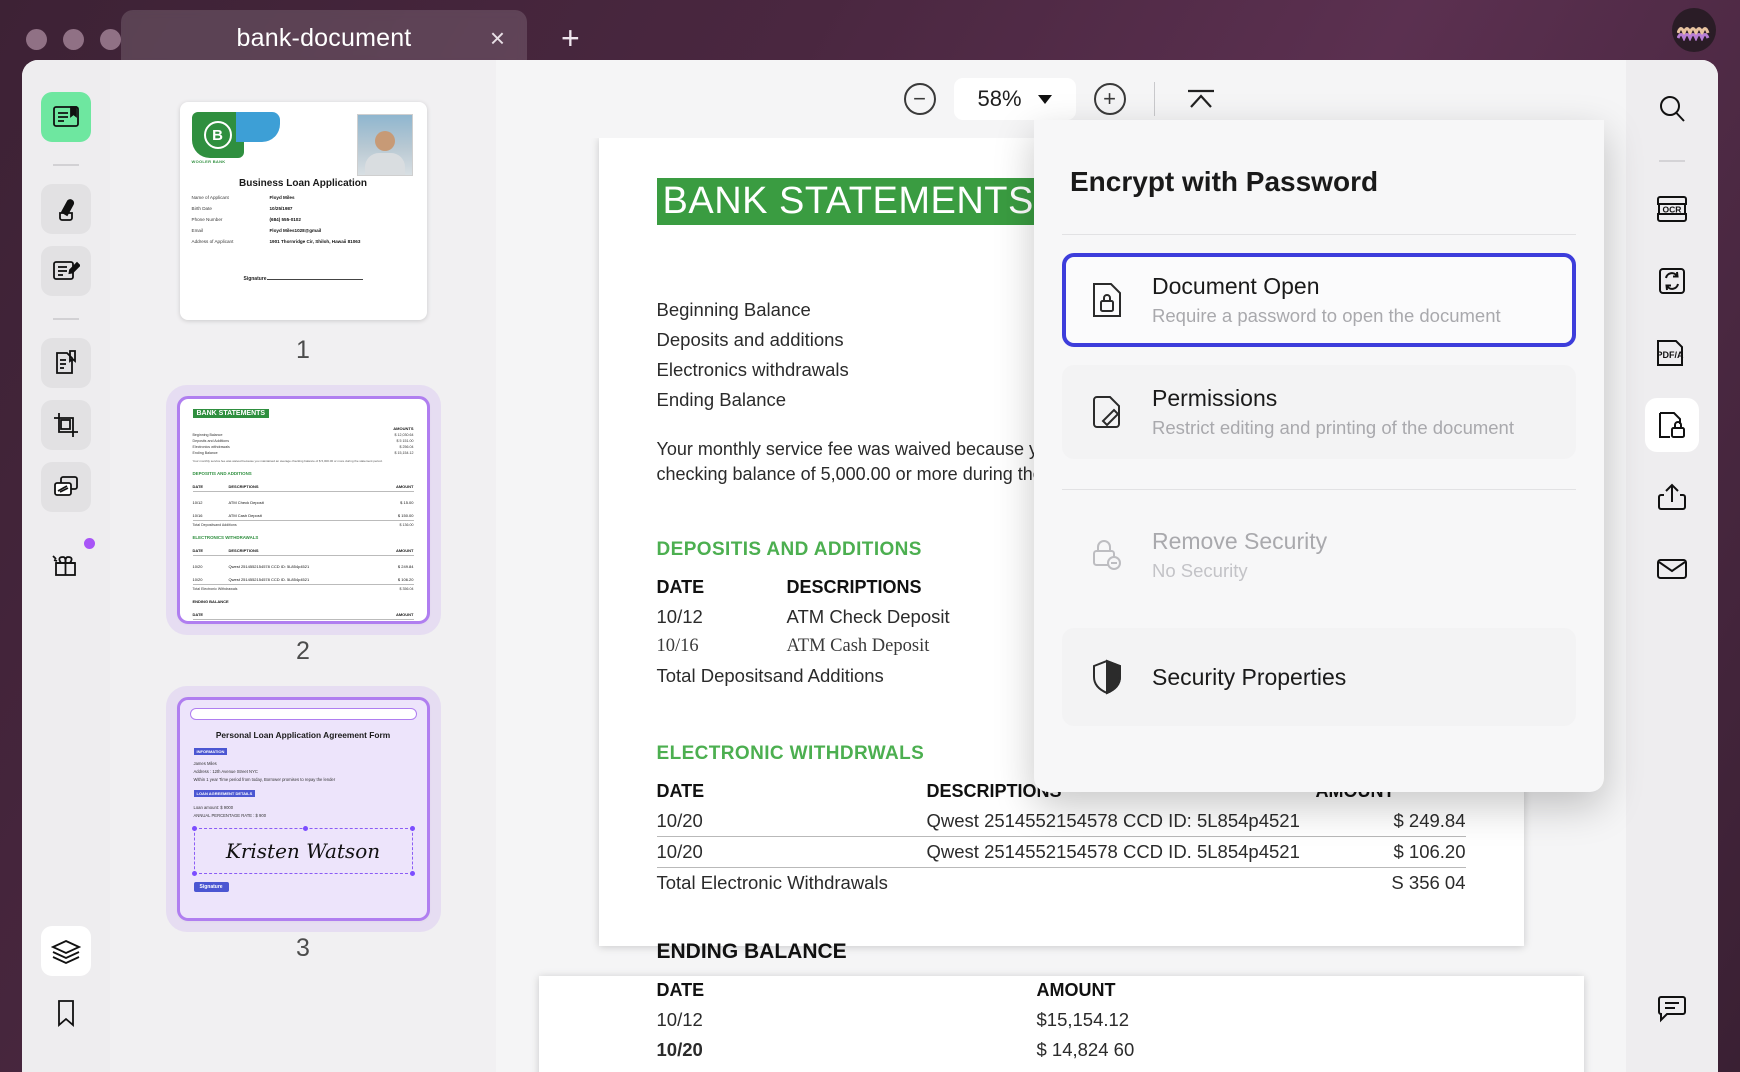 This screenshot has height=1072, width=1740. Describe the element at coordinates (211, 447) in the screenshot. I see `sum-label: Electronics withdrawals` at that location.